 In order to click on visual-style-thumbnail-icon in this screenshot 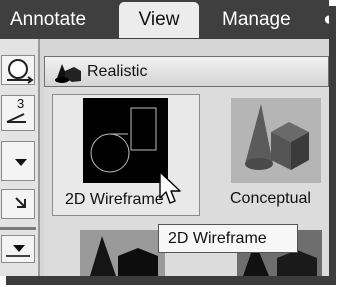, I will do `click(122, 253)`.